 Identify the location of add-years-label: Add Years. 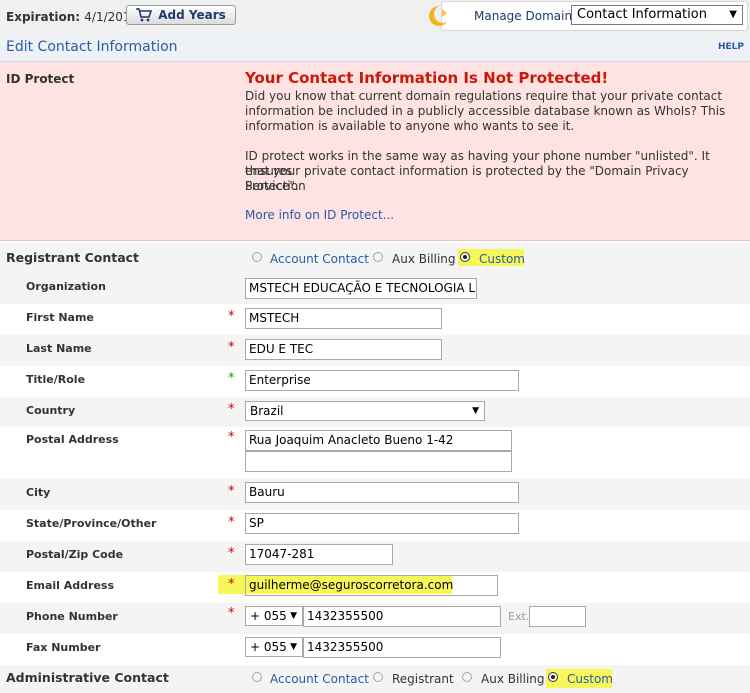
(192, 15).